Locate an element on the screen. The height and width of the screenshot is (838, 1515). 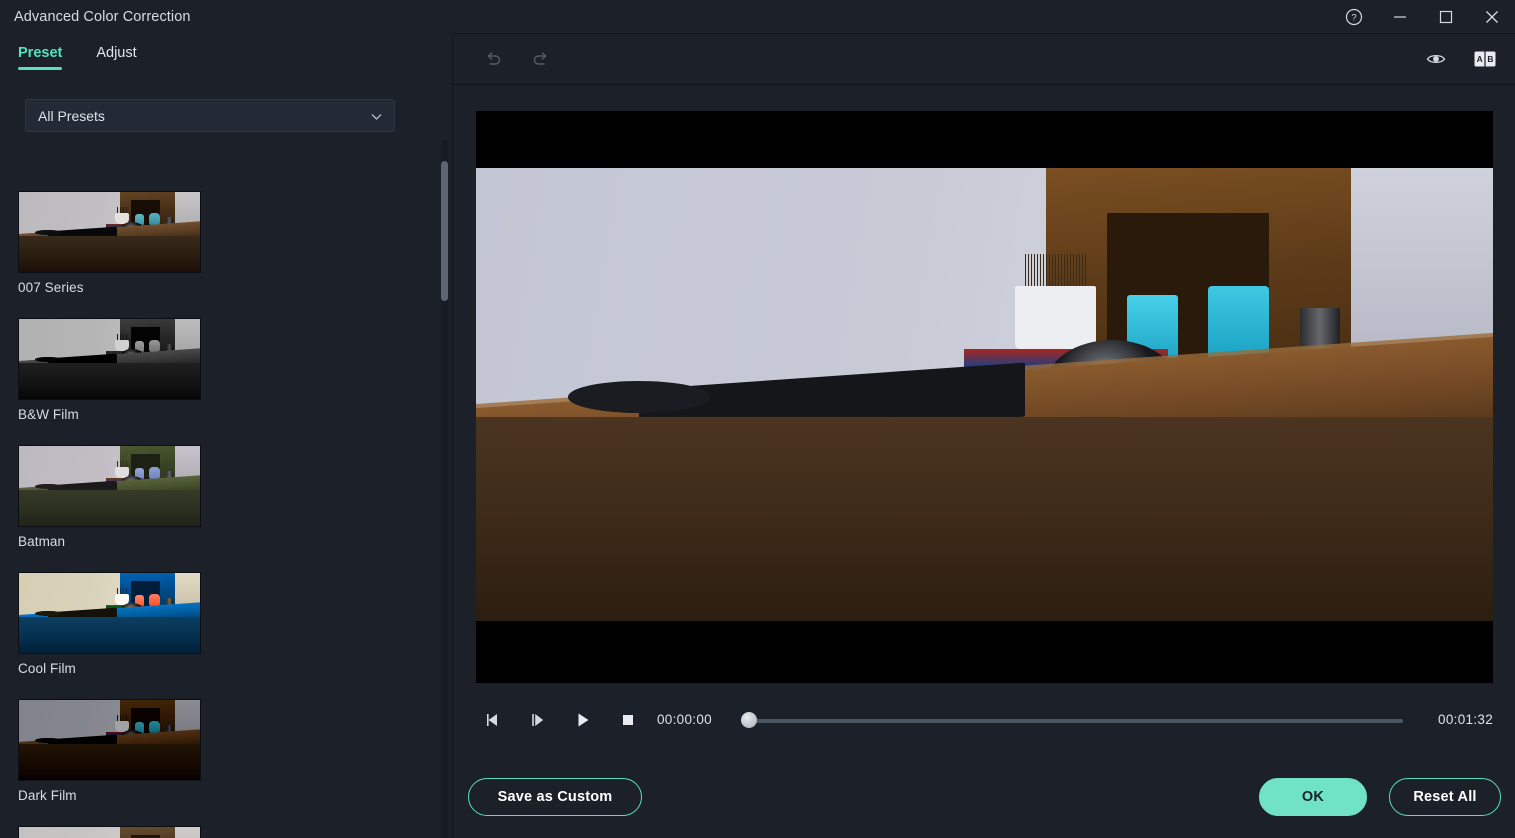
playback-slider is located at coordinates (1072, 720).